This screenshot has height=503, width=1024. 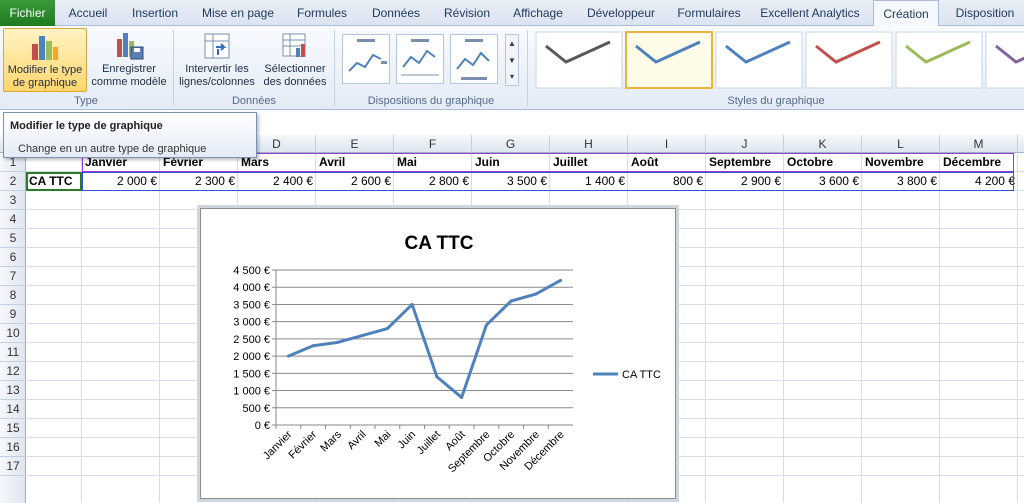 I want to click on switch-row-column-button: Intervertir les lignes/colonnes, so click(x=217, y=60).